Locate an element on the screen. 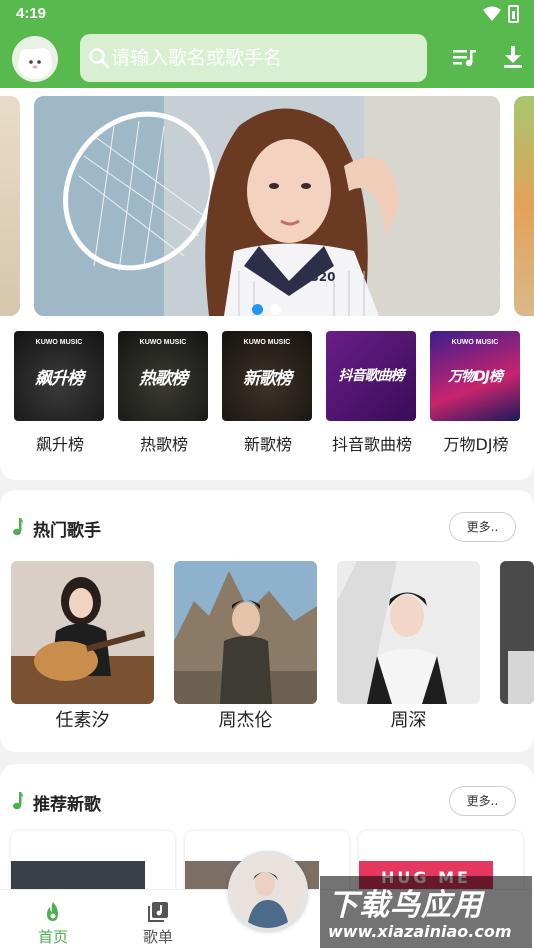  status-bar: 4:19 is located at coordinates (267, 15).